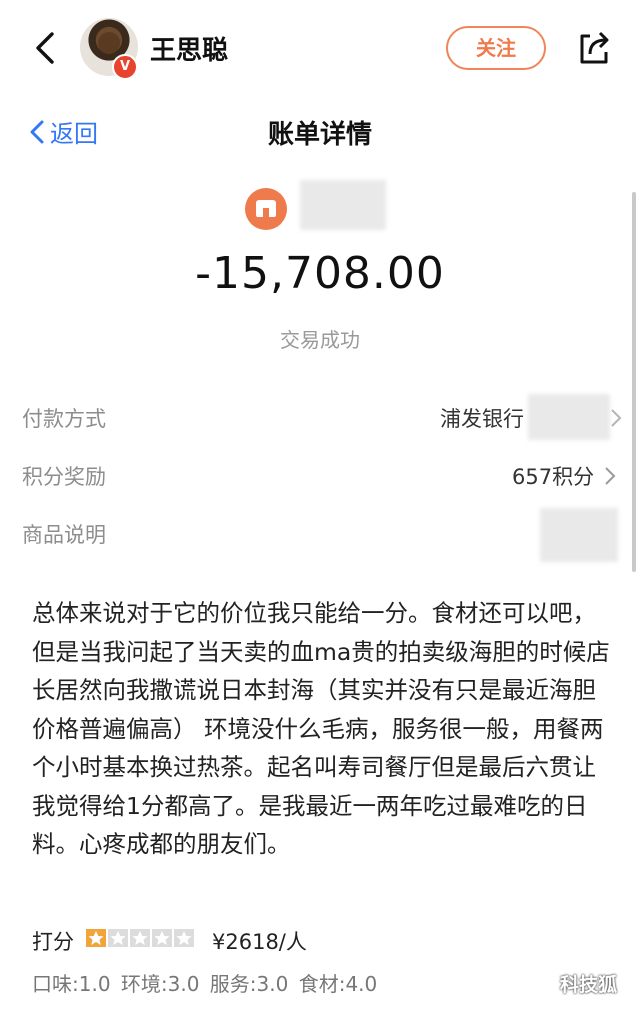 The image size is (640, 1011). What do you see at coordinates (579, 535) in the screenshot?
I see `product-description-redacted` at bounding box center [579, 535].